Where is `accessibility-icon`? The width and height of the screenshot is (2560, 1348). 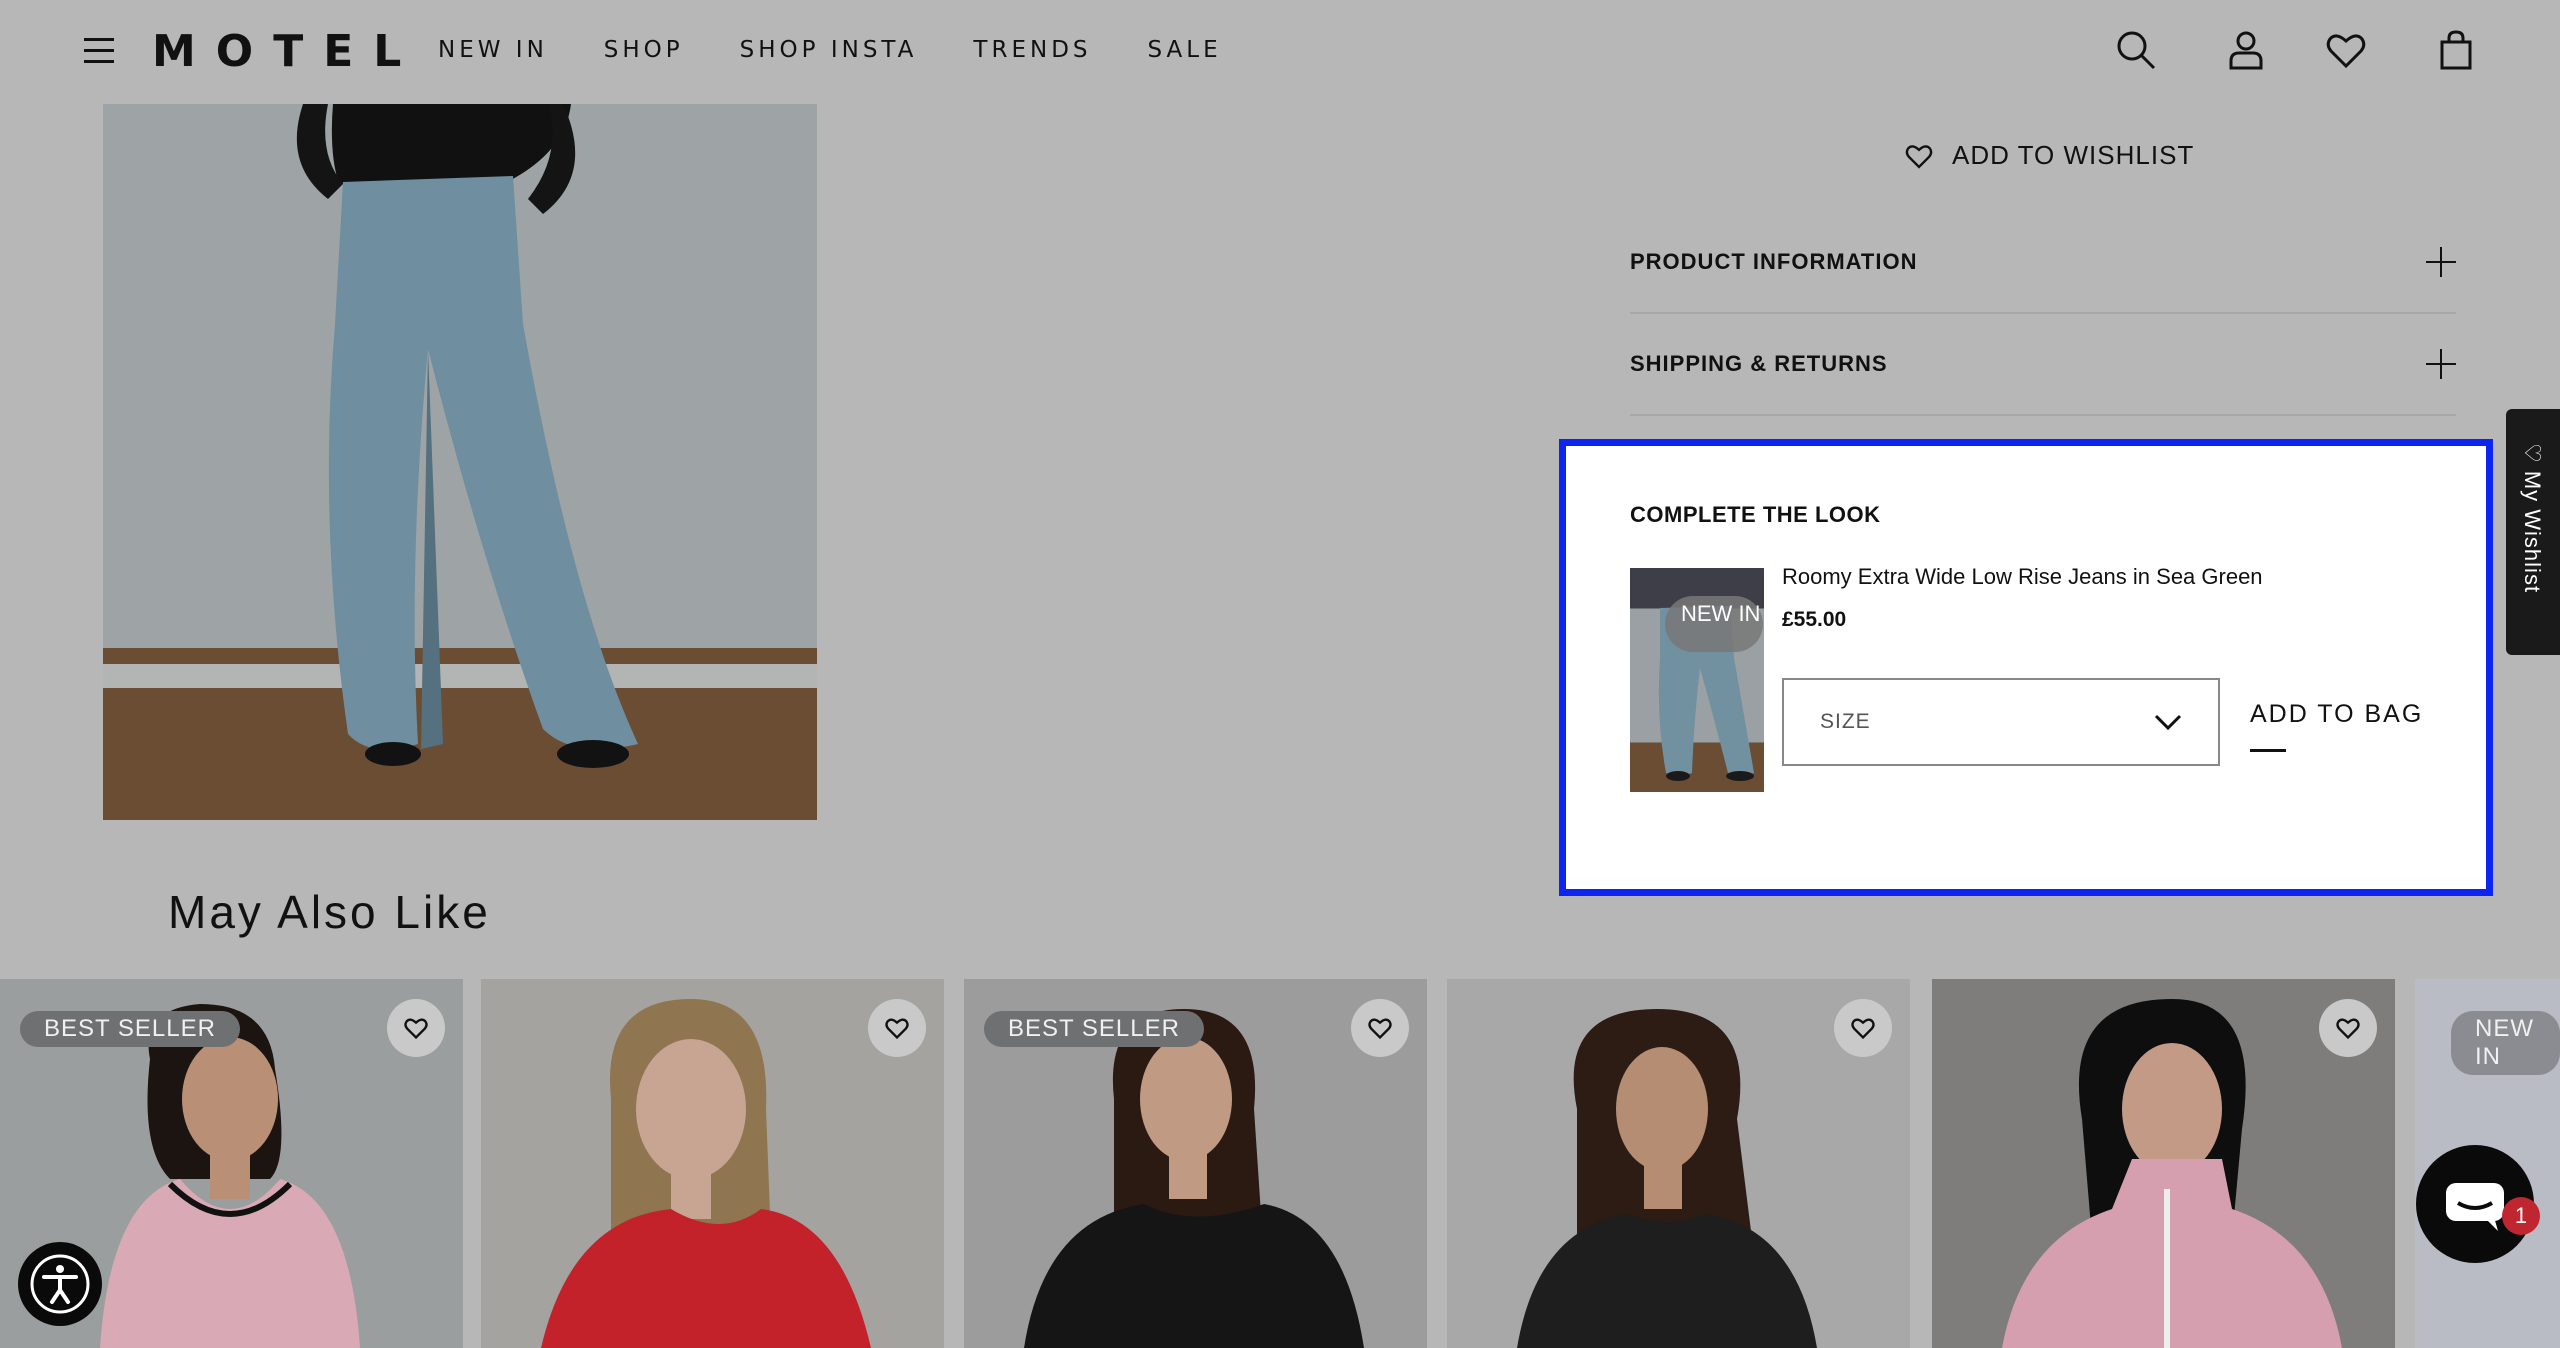
accessibility-icon is located at coordinates (60, 1284).